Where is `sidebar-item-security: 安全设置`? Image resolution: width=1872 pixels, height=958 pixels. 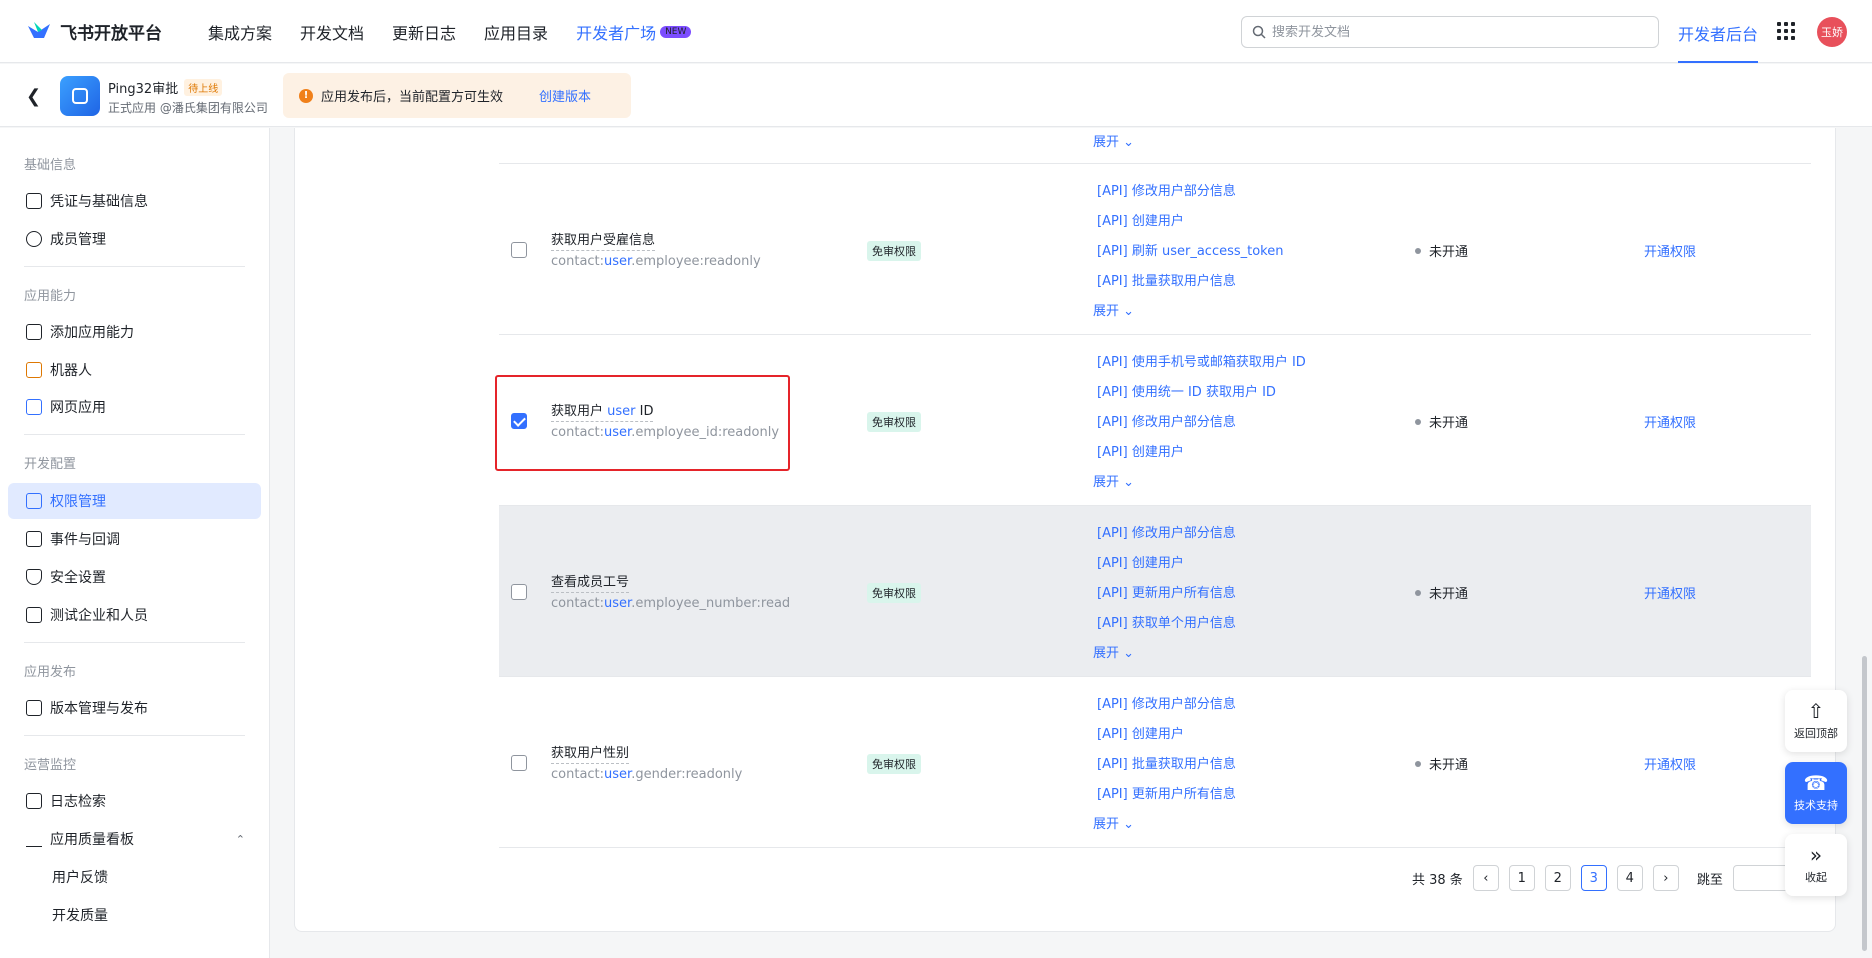
sidebar-item-security: 安全设置 is located at coordinates (134, 577).